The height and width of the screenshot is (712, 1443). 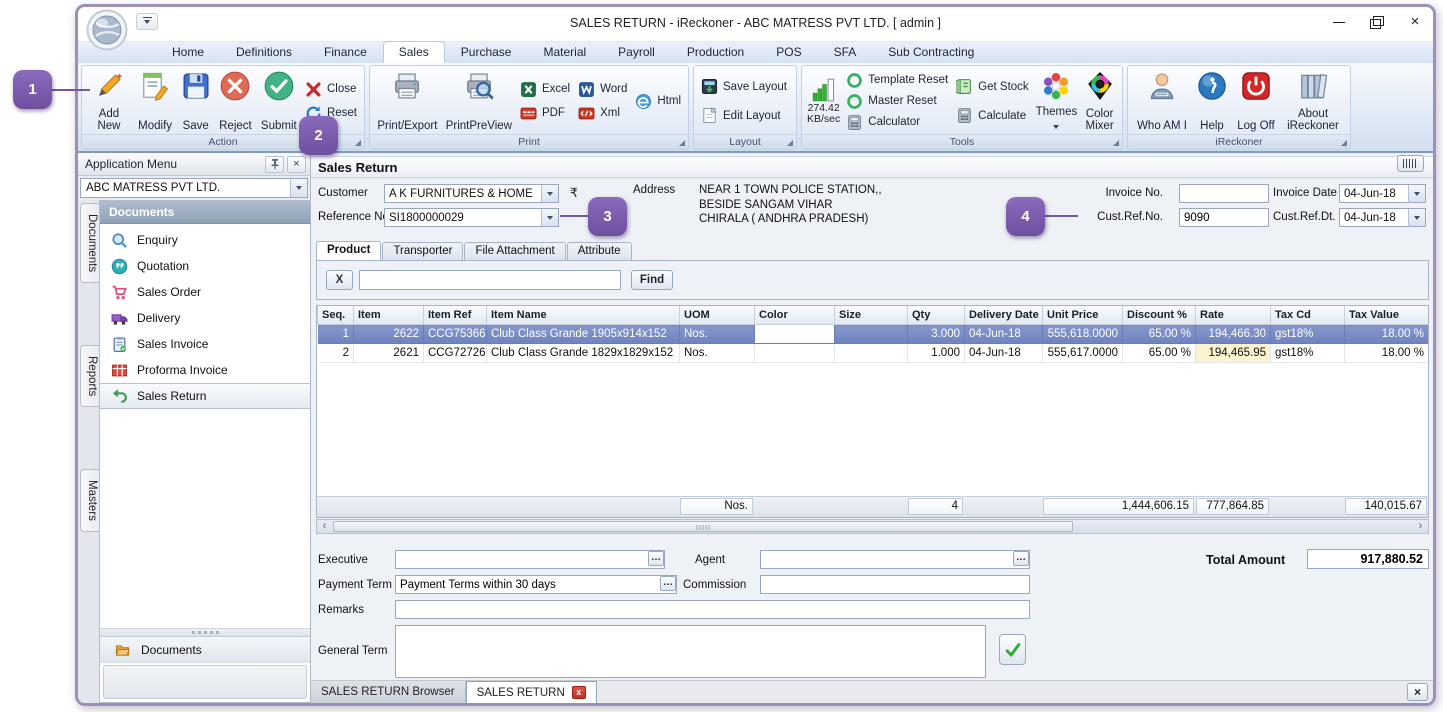 What do you see at coordinates (324, 526) in the screenshot?
I see `scroll-left-arrow-icon: ‹` at bounding box center [324, 526].